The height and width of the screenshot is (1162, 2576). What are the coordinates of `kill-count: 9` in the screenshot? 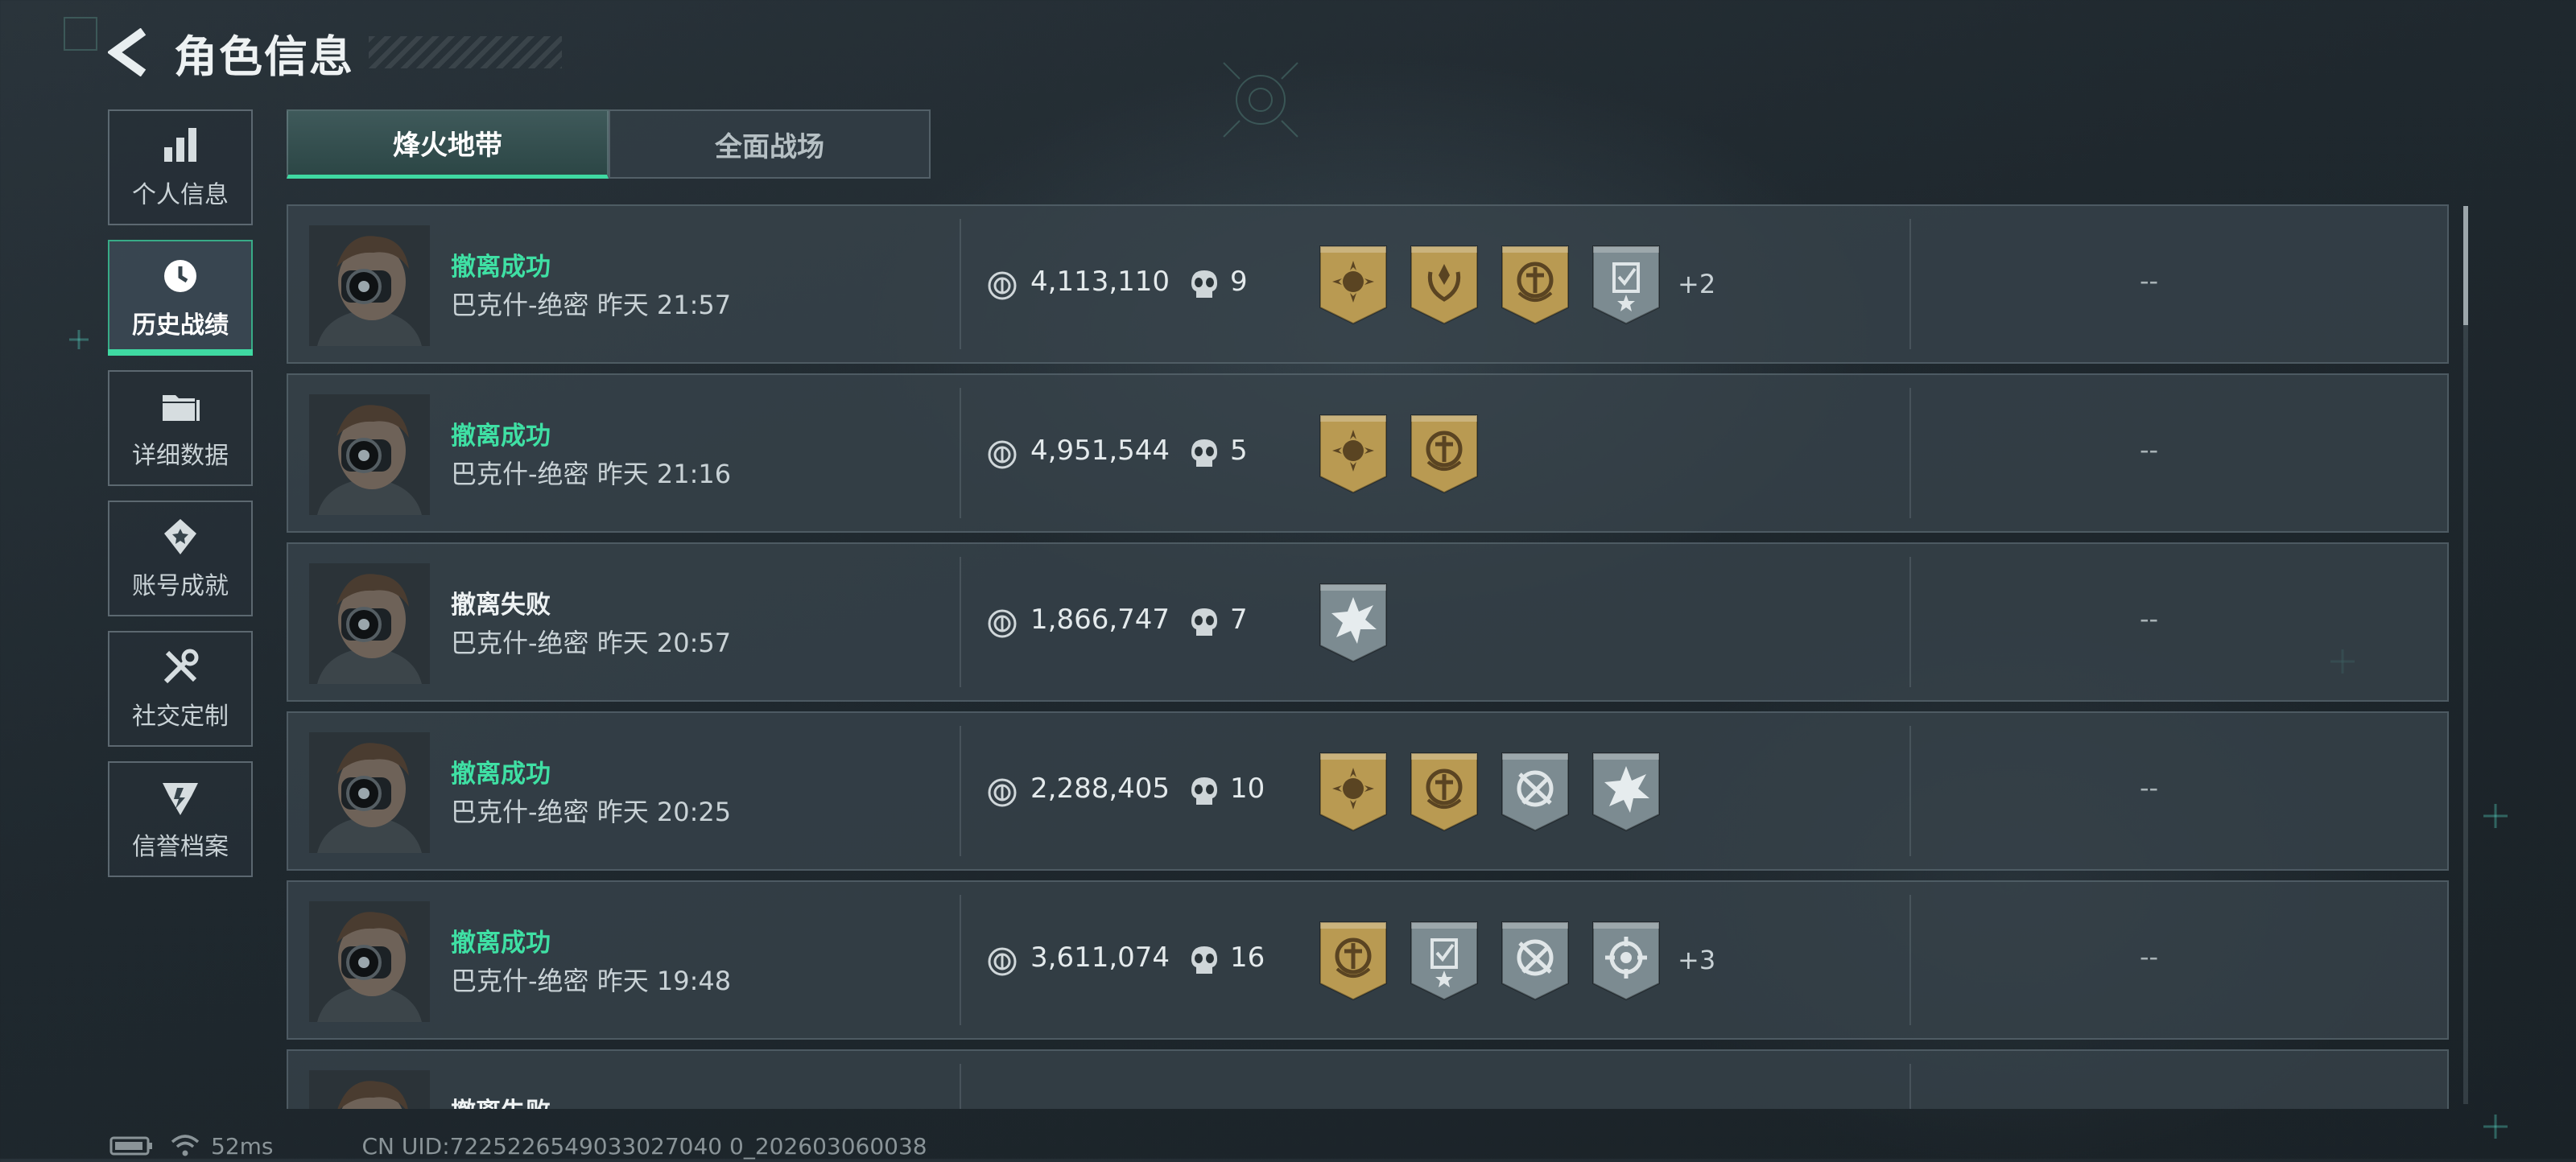 It's located at (1239, 282).